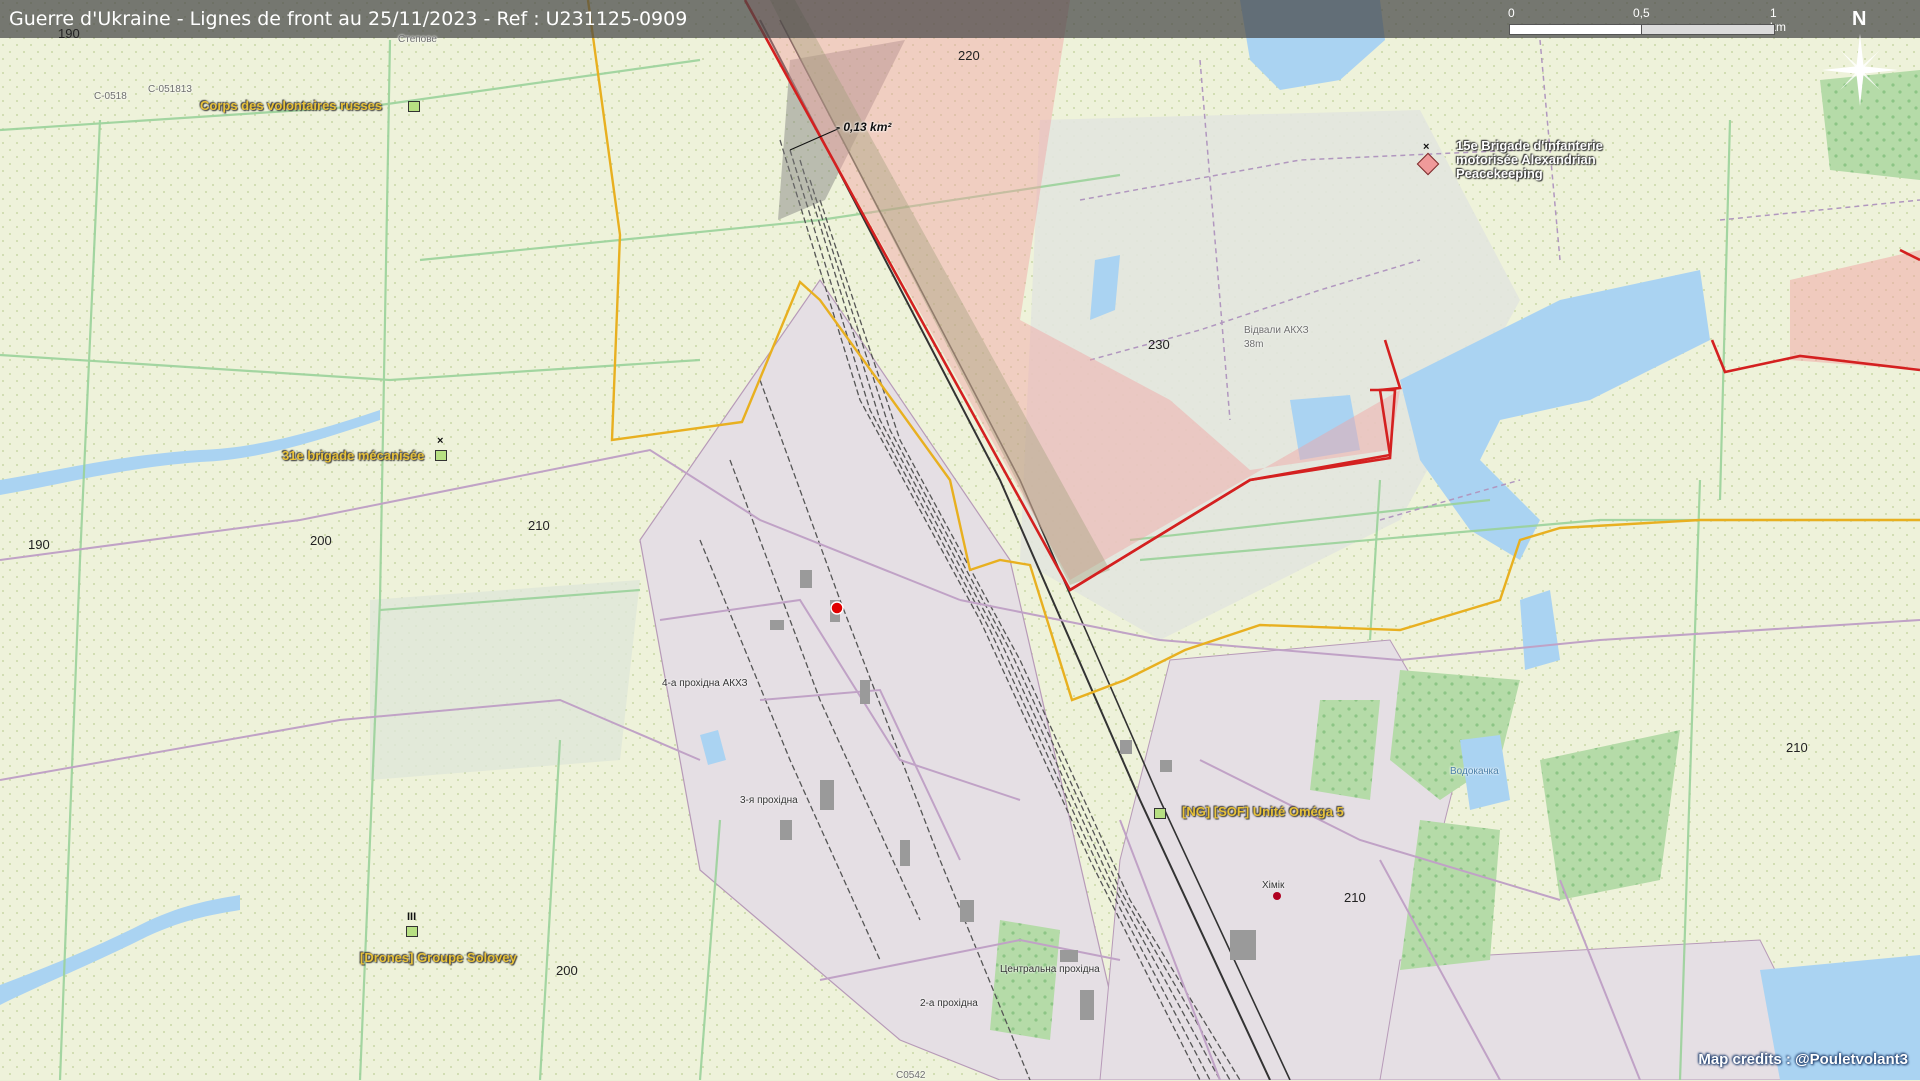 The image size is (1920, 1081). I want to click on scale-bar: 0 0,5 1 km, so click(1647, 21).